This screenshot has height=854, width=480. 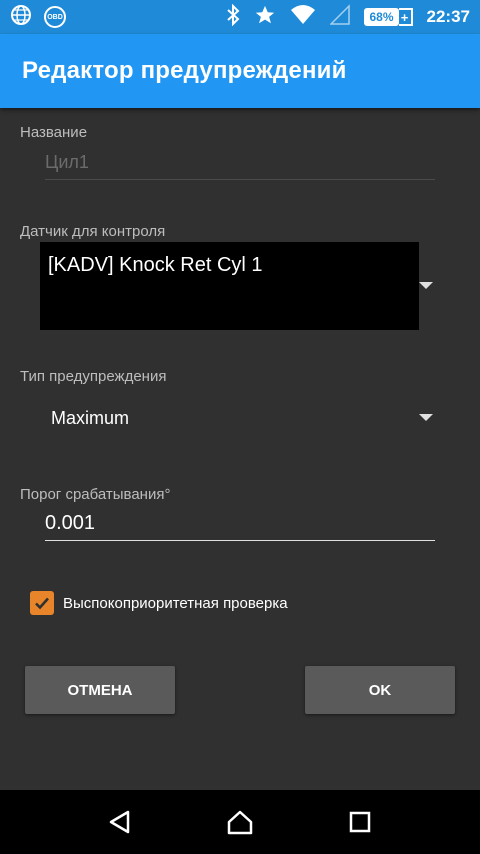 I want to click on threshold-value: 0.001, so click(x=70, y=523).